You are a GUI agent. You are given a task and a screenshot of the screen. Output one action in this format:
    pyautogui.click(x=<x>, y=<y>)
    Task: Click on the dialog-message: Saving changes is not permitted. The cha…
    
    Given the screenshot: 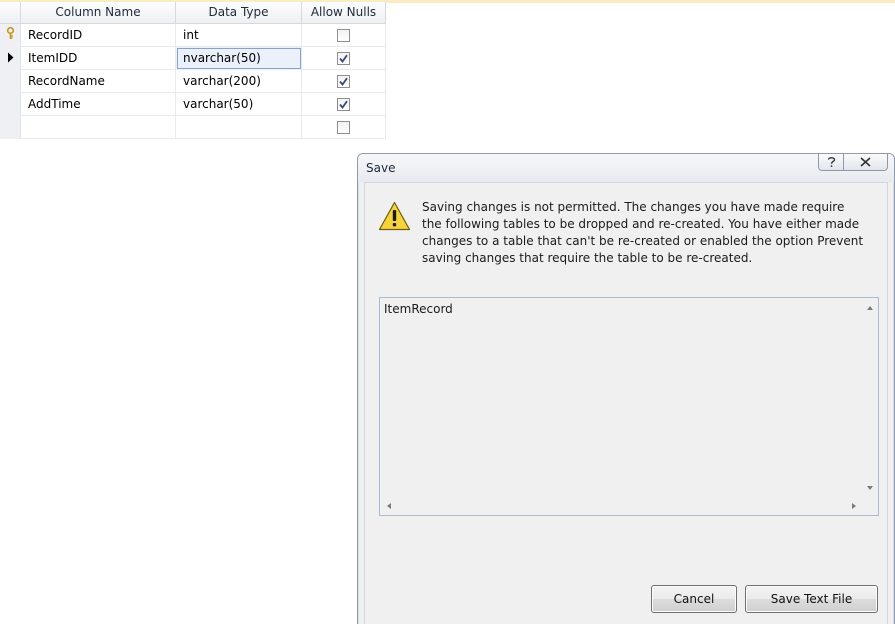 What is the action you would take?
    pyautogui.click(x=643, y=232)
    